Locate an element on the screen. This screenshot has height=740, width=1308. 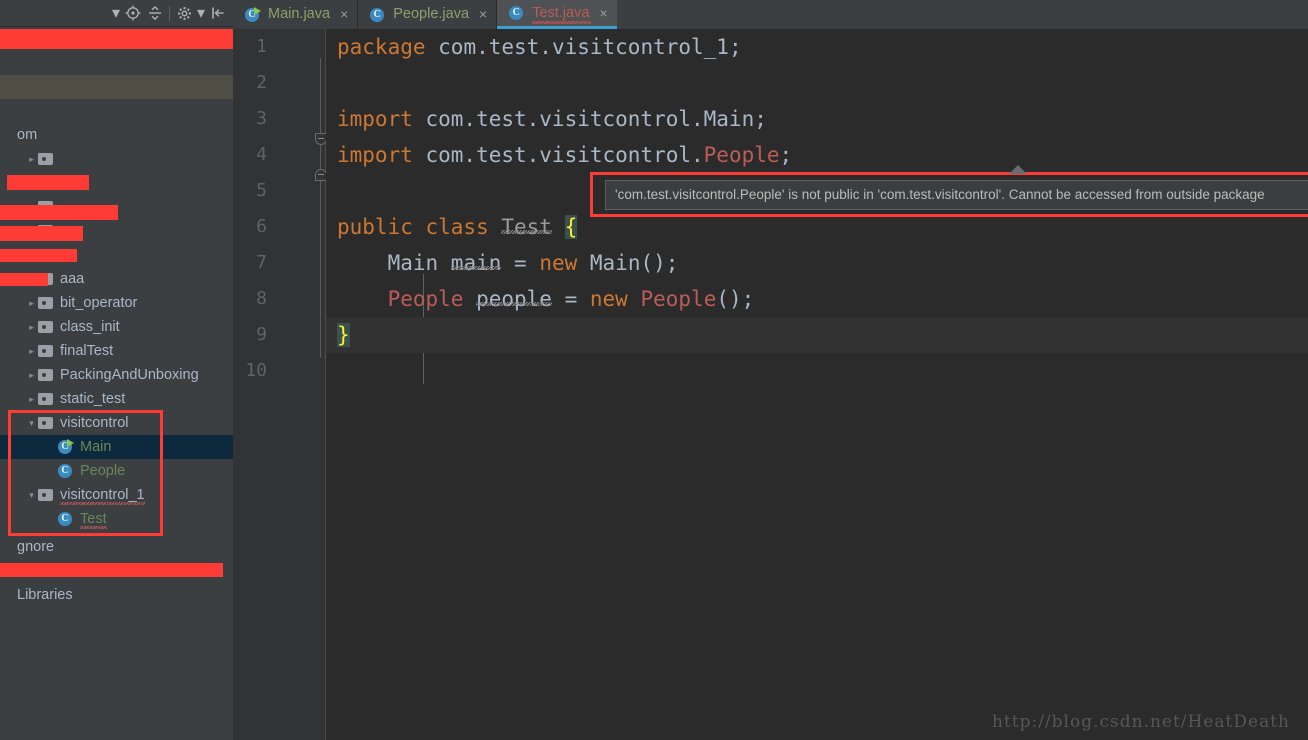
code-token: com.test.visitcontrol.Main; is located at coordinates (589, 119).